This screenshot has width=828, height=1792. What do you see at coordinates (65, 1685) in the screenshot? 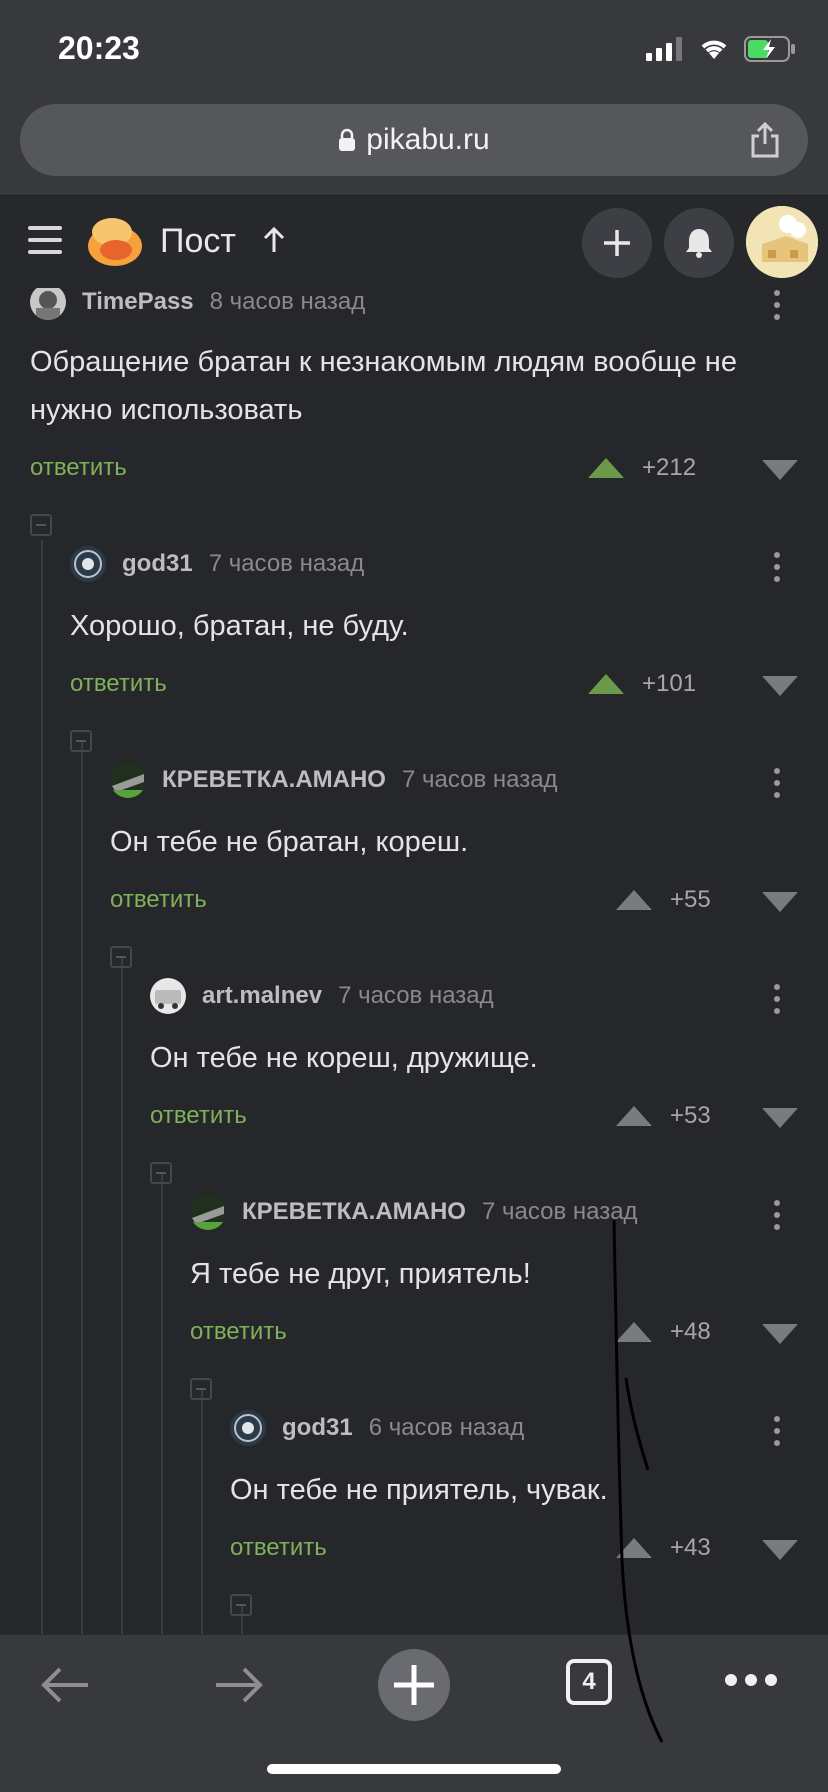
I see `back-arrow-icon` at bounding box center [65, 1685].